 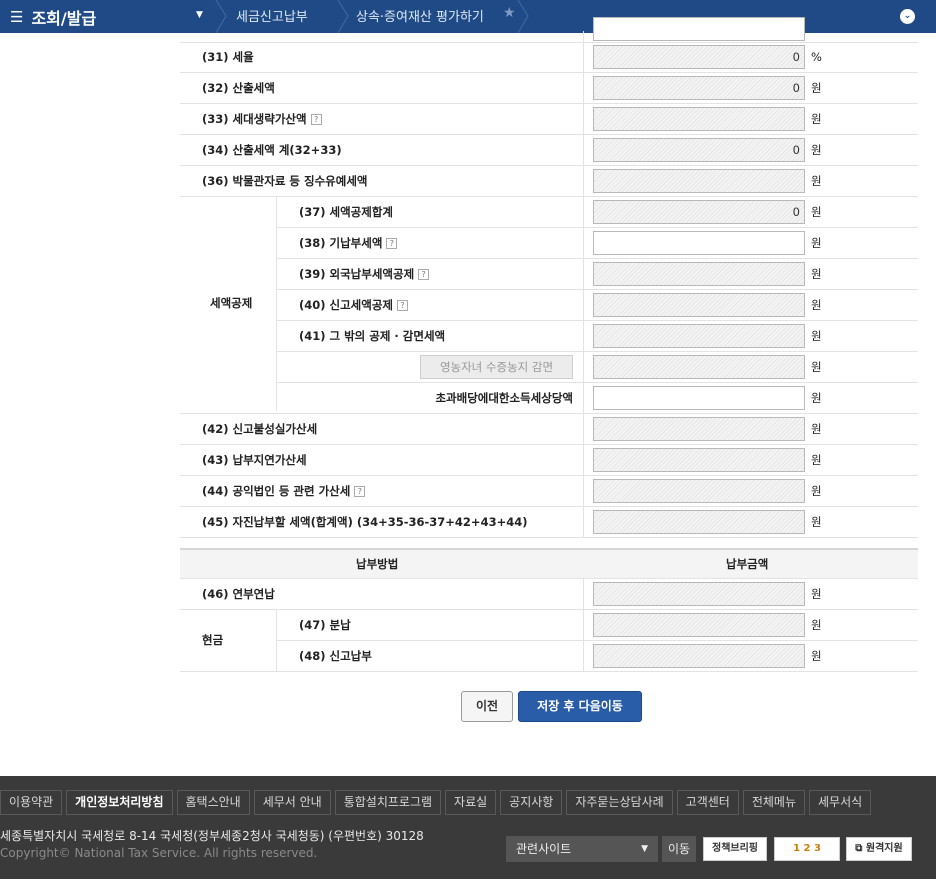 I want to click on footer-link-tax-forms: 세무서식, so click(x=840, y=802).